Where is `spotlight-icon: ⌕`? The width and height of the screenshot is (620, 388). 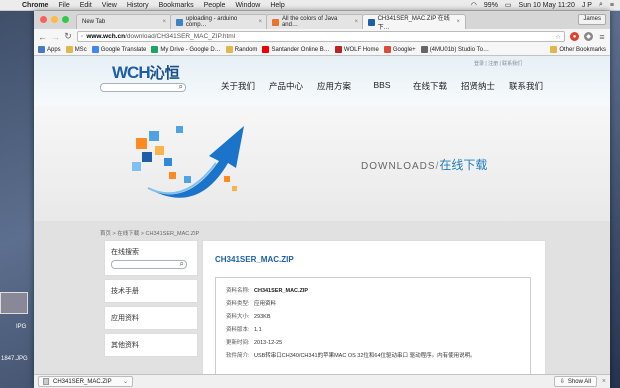
spotlight-icon: ⌕ is located at coordinates (601, 5).